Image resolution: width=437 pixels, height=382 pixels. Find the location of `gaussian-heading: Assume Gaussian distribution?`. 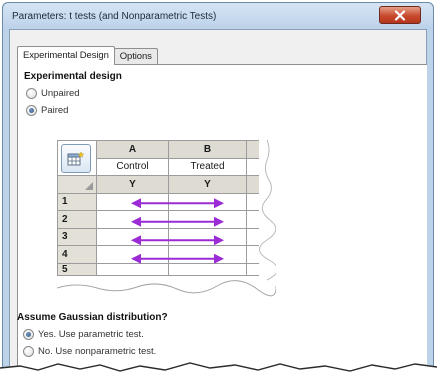

gaussian-heading: Assume Gaussian distribution? is located at coordinates (92, 317).